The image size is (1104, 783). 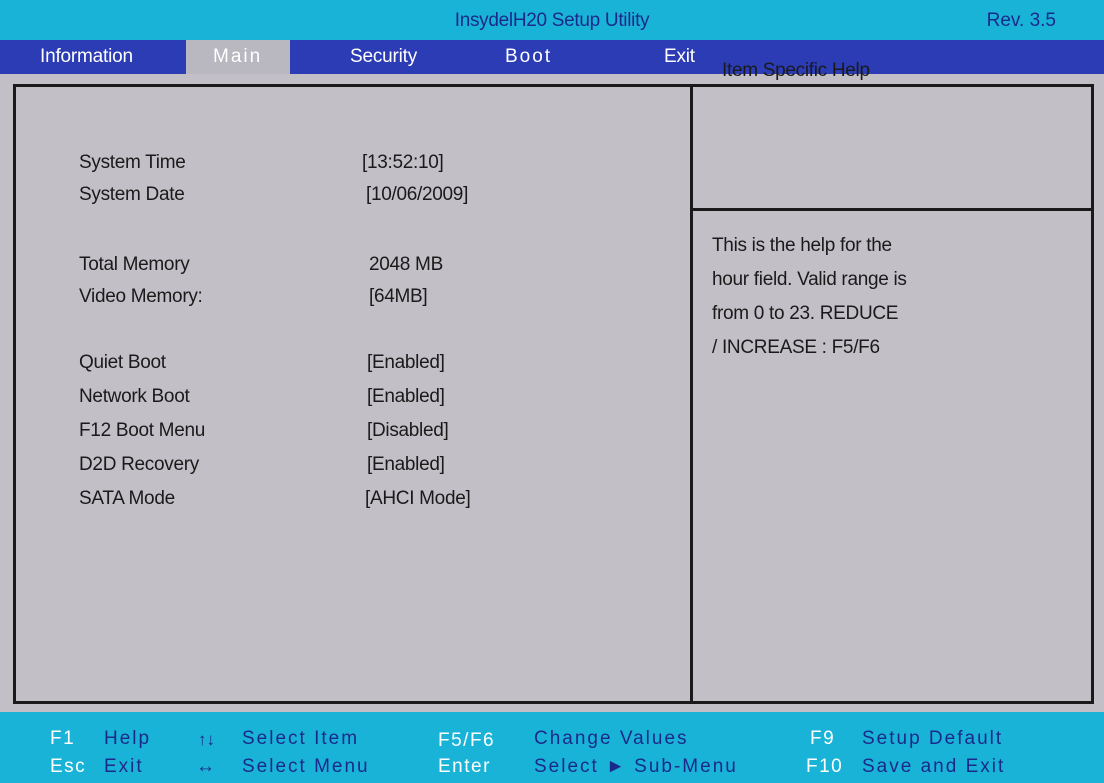 I want to click on help-line: This is the help for the, so click(x=802, y=245).